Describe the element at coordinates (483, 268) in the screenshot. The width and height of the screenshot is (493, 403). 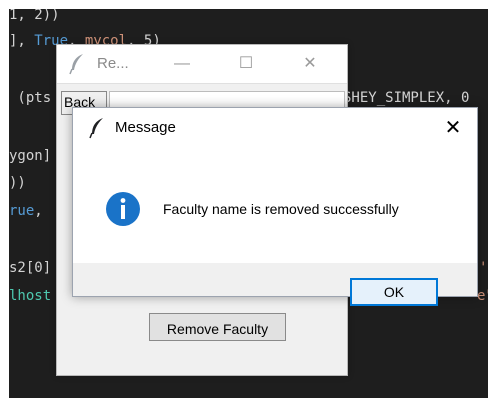
I see `code-line-right: '` at that location.